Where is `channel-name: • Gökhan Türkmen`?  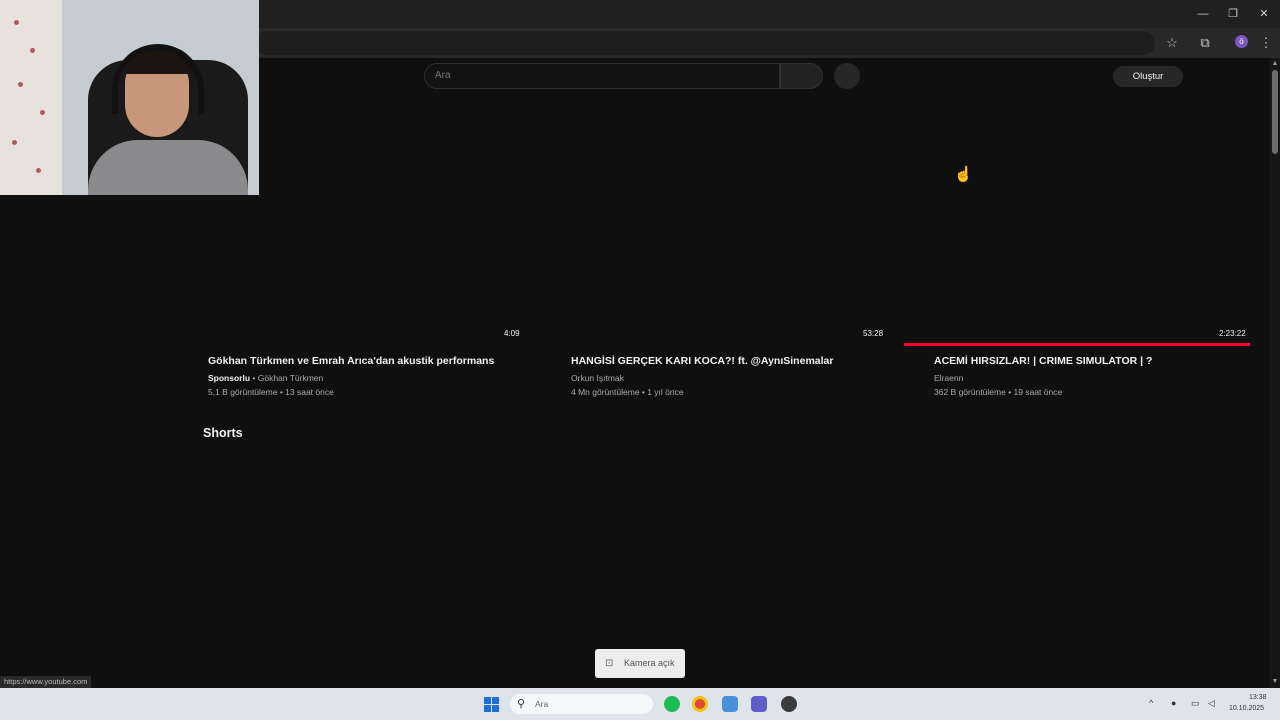
channel-name: • Gökhan Türkmen is located at coordinates (286, 378).